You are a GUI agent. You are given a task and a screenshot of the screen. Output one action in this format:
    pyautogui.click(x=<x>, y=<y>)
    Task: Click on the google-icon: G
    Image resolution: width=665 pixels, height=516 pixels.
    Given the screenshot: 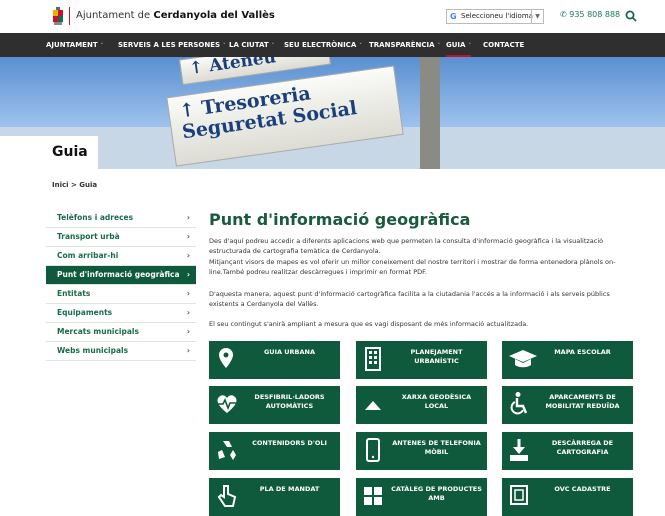 What is the action you would take?
    pyautogui.click(x=453, y=16)
    